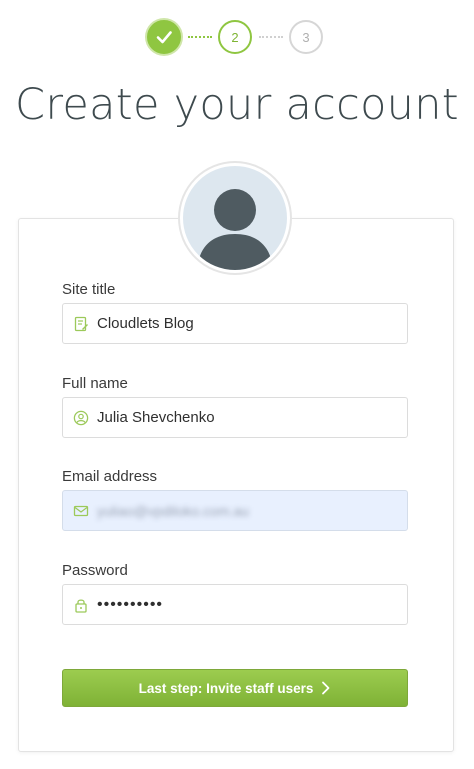 This screenshot has width=474, height=769. Describe the element at coordinates (81, 510) in the screenshot. I see `envelope-icon` at that location.